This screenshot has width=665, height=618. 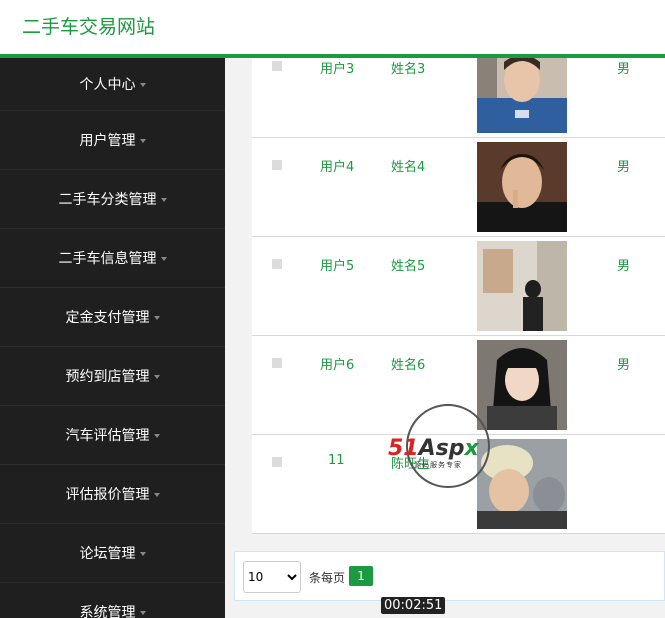 I want to click on watermark-logo: 51Aspx, so click(x=433, y=448).